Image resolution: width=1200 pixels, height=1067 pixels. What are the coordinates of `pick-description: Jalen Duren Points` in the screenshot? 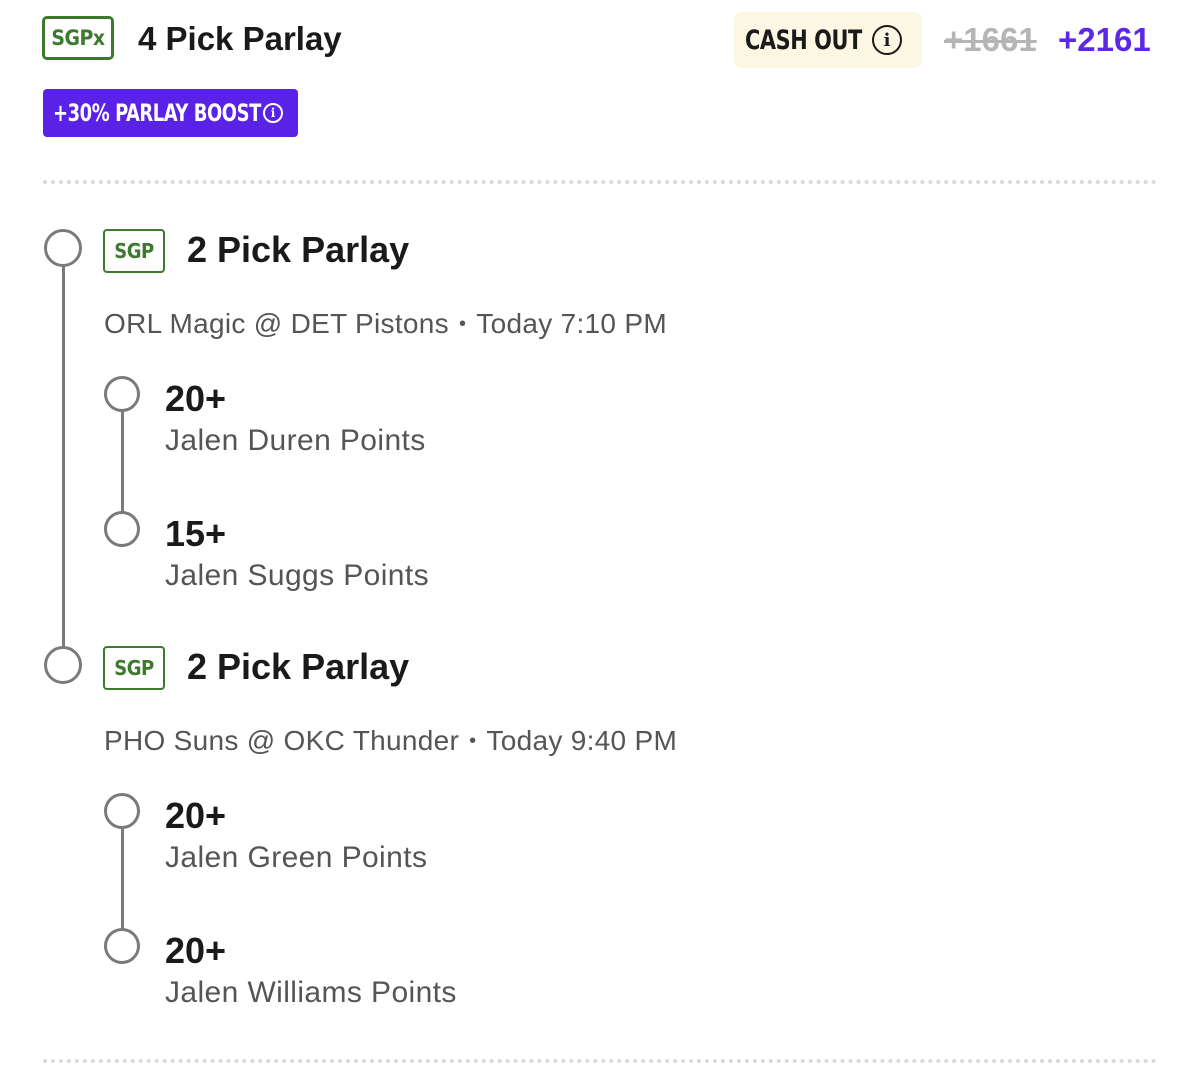 It's located at (295, 440).